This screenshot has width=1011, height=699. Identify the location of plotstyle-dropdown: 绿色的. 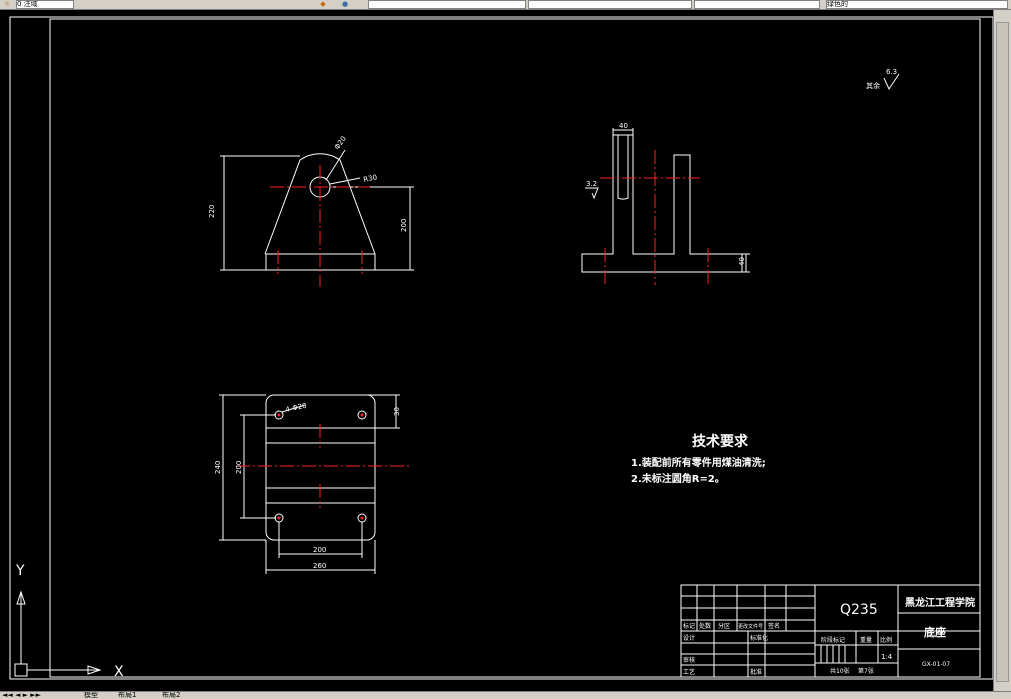
(917, 4).